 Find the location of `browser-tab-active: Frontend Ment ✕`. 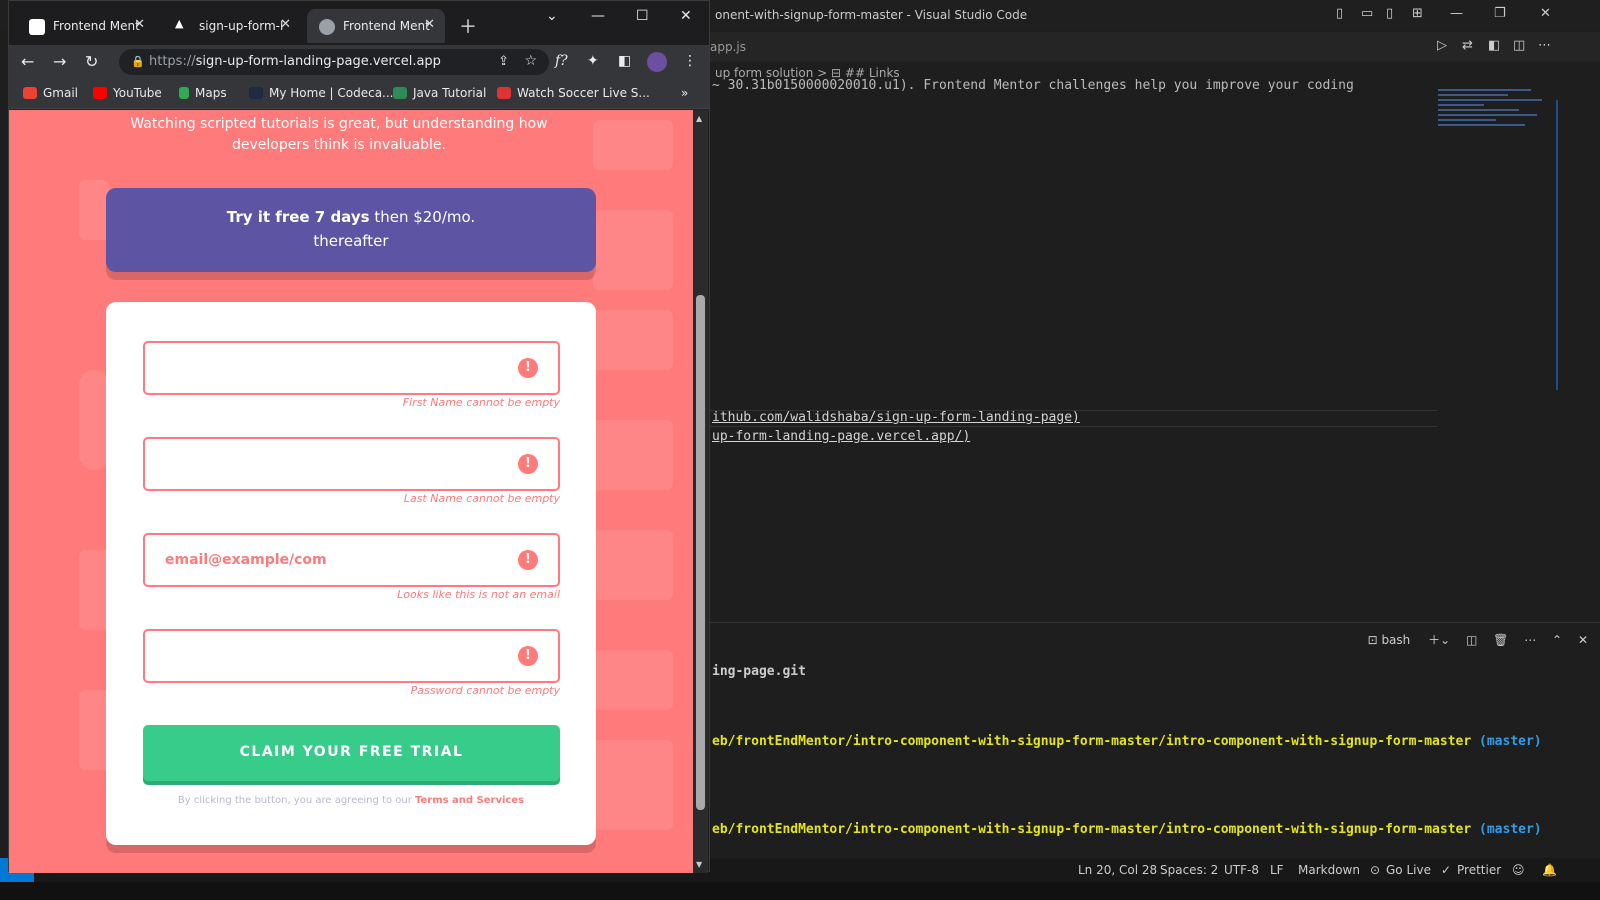

browser-tab-active: Frontend Ment ✕ is located at coordinates (376, 26).